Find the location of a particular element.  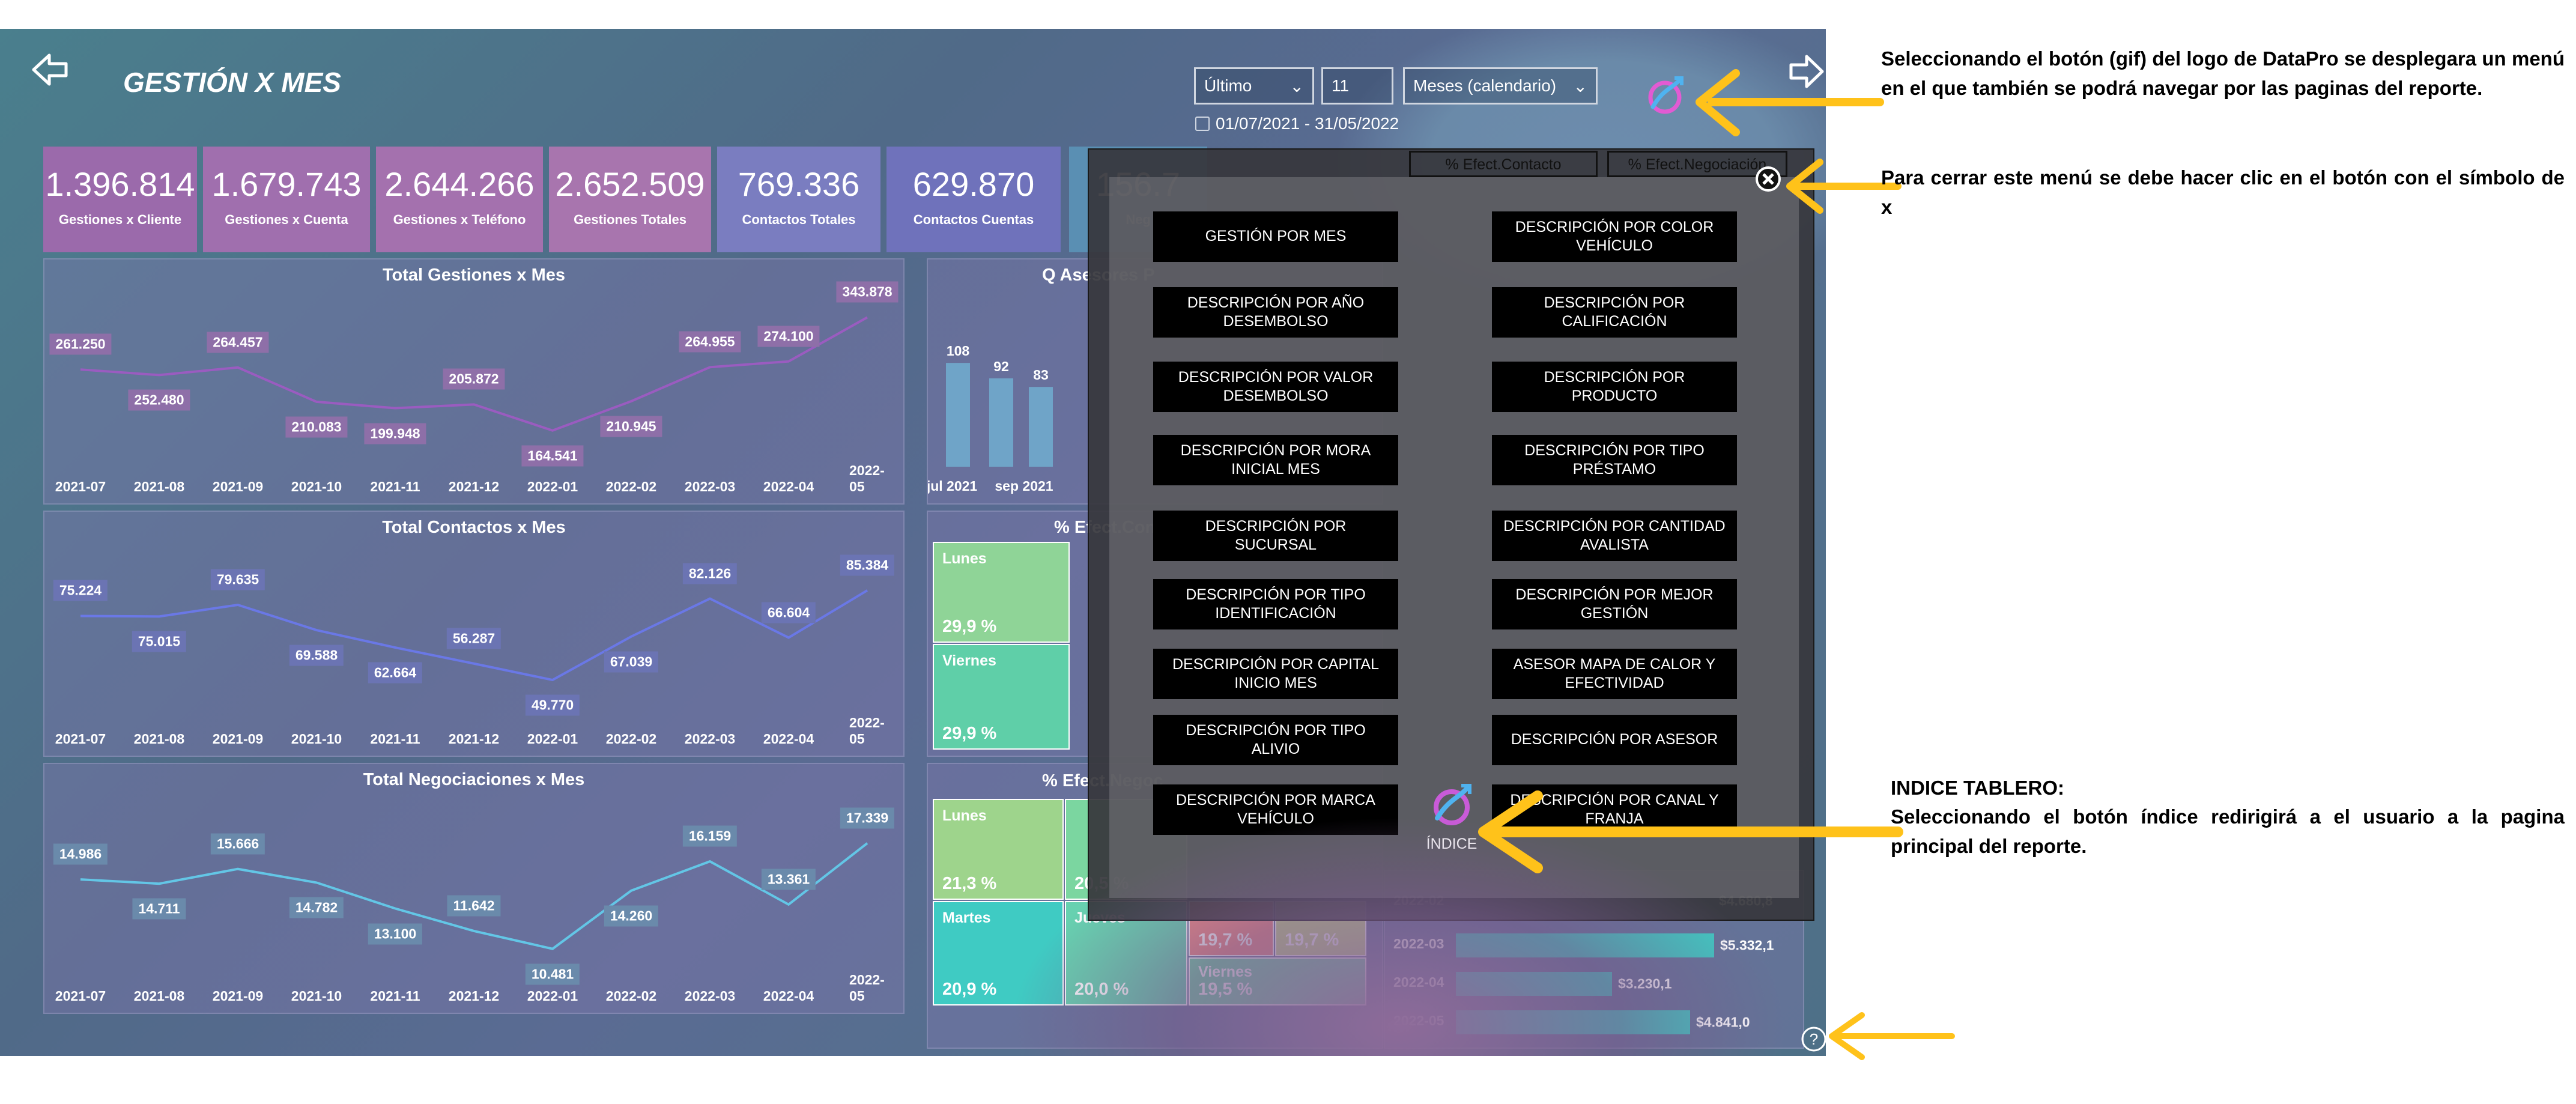

menu-button-right-4: DESCRIPCIÓN POR CANTIDAD AVALISTA is located at coordinates (1614, 536).